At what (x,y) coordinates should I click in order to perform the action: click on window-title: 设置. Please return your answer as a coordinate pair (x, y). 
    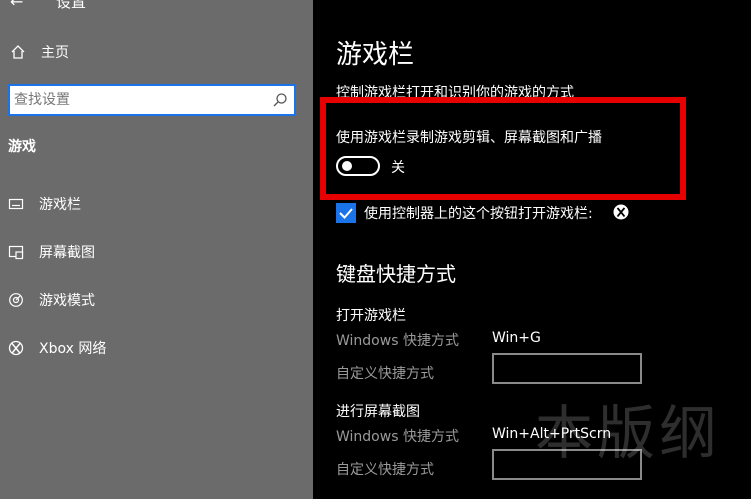
    Looking at the image, I should click on (71, 5).